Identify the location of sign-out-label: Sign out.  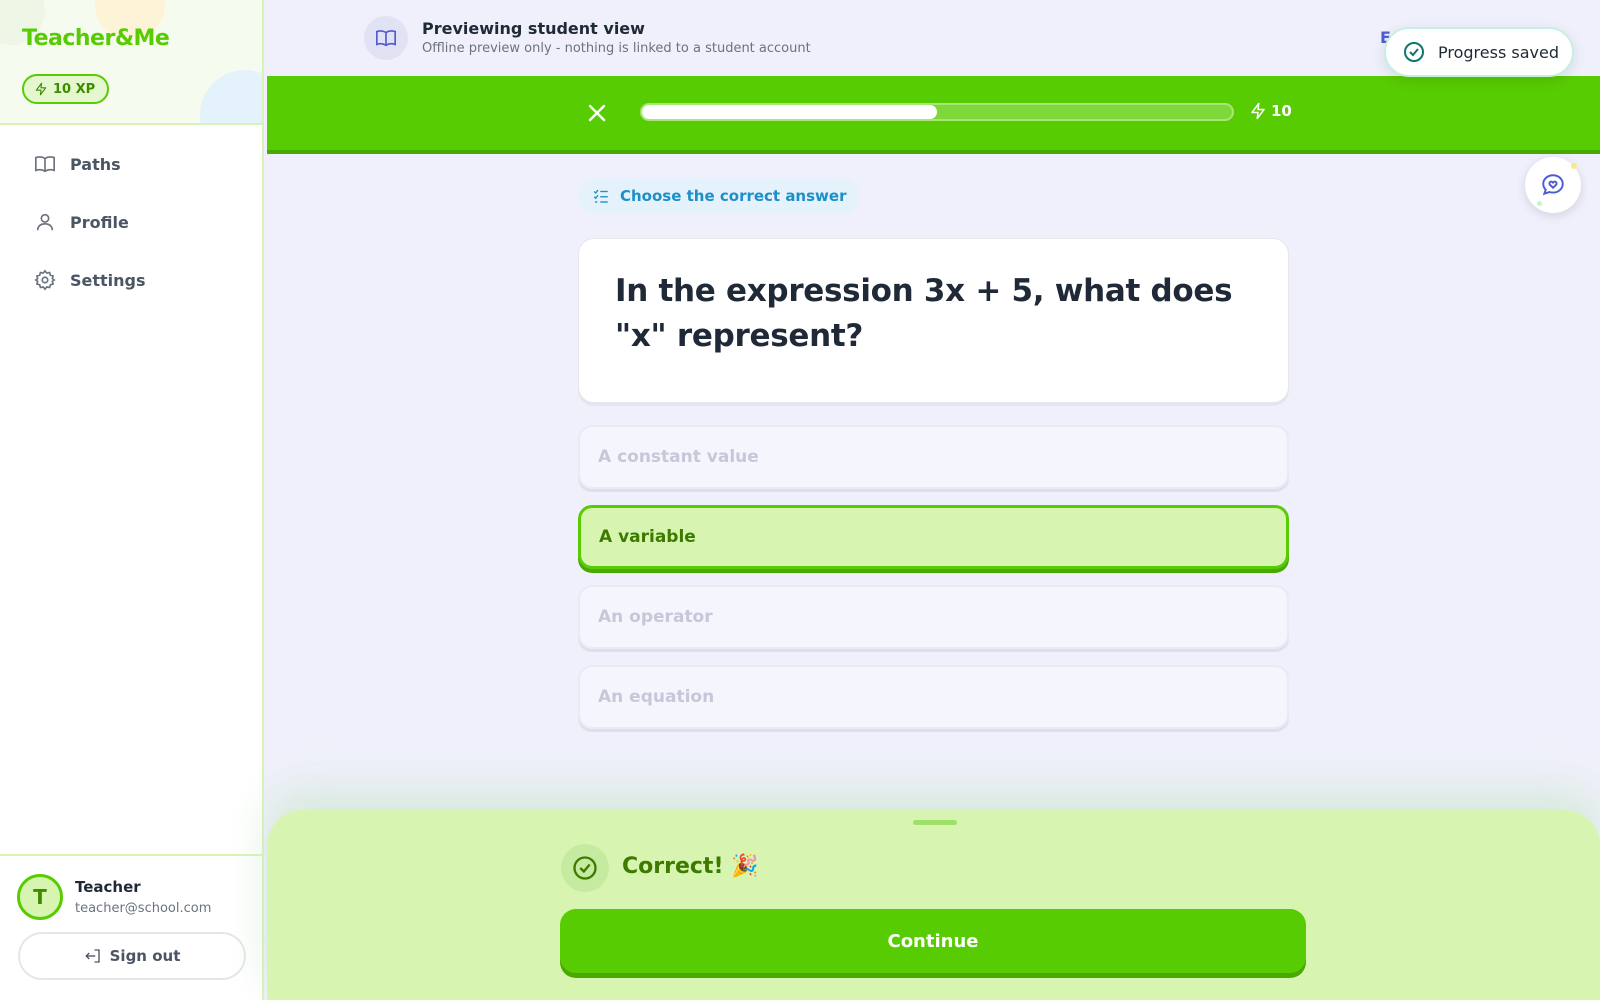
(145, 956).